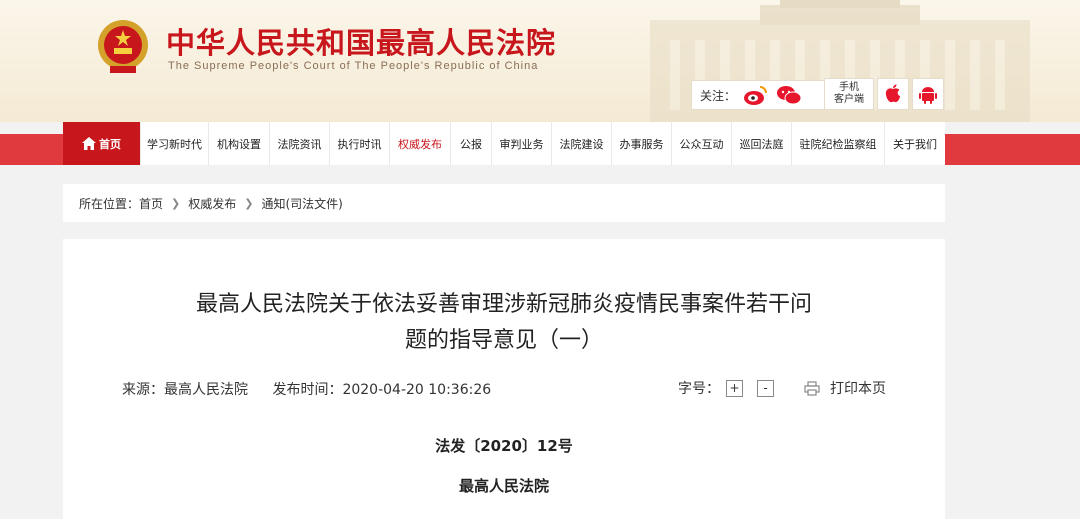  Describe the element at coordinates (734, 388) in the screenshot. I see `font-increase-button: +` at that location.